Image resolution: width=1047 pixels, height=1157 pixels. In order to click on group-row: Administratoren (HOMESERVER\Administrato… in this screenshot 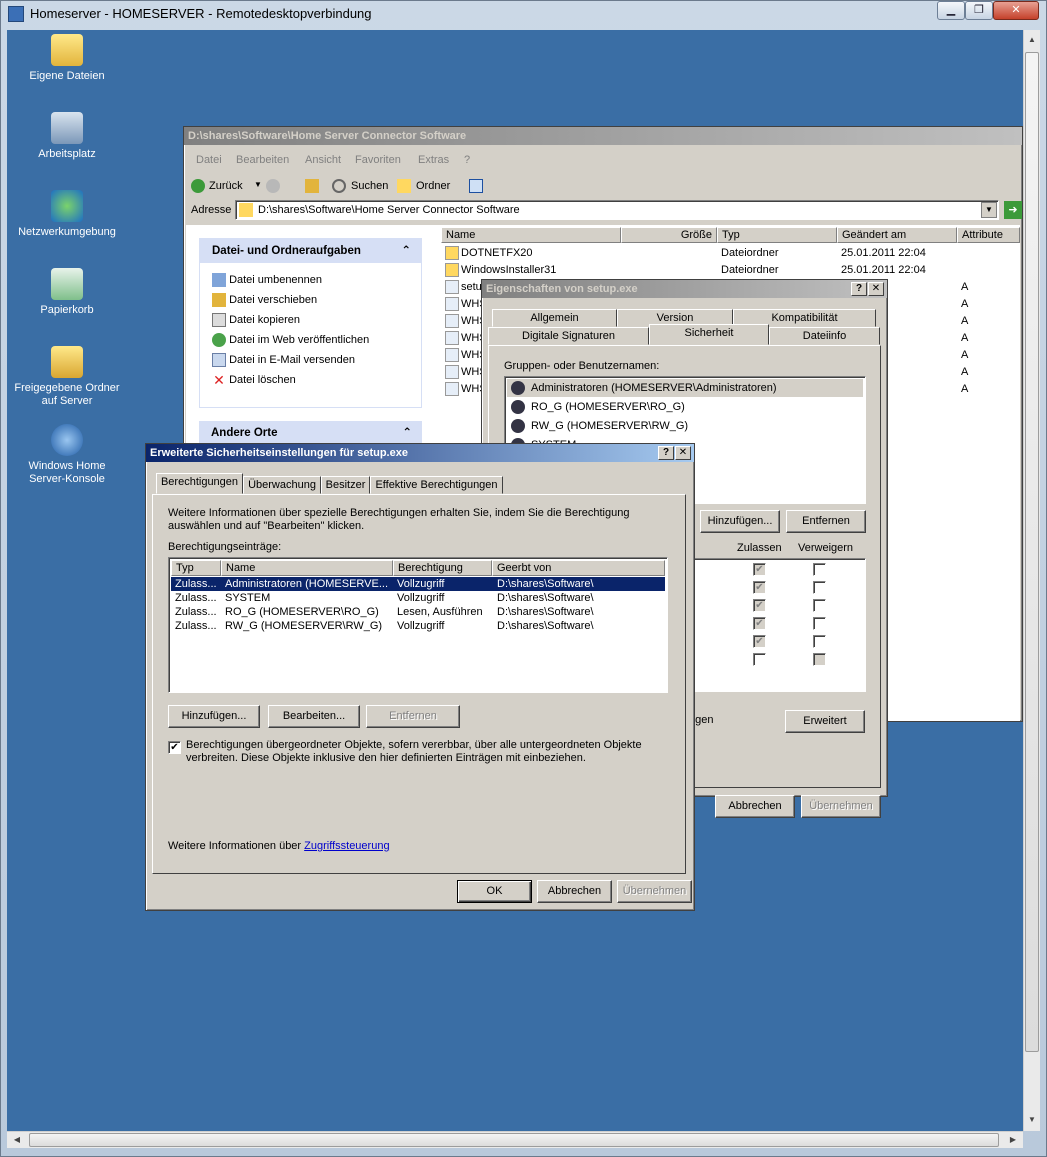, I will do `click(685, 388)`.